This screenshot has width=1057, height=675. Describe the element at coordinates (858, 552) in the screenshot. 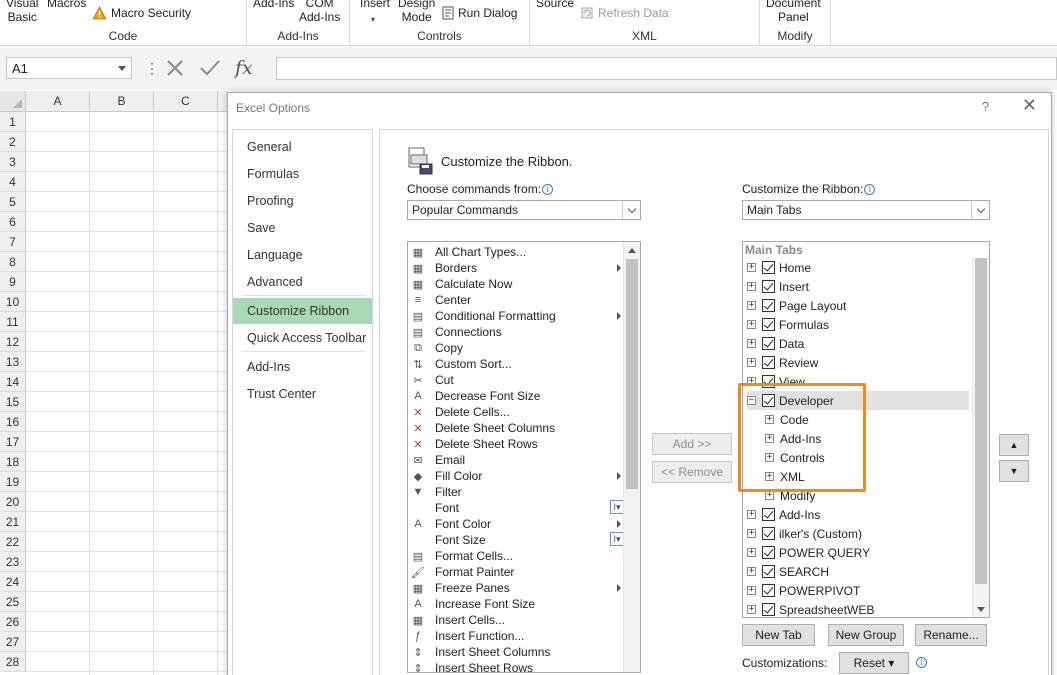

I see `tree-node: + POWER QUERY` at that location.